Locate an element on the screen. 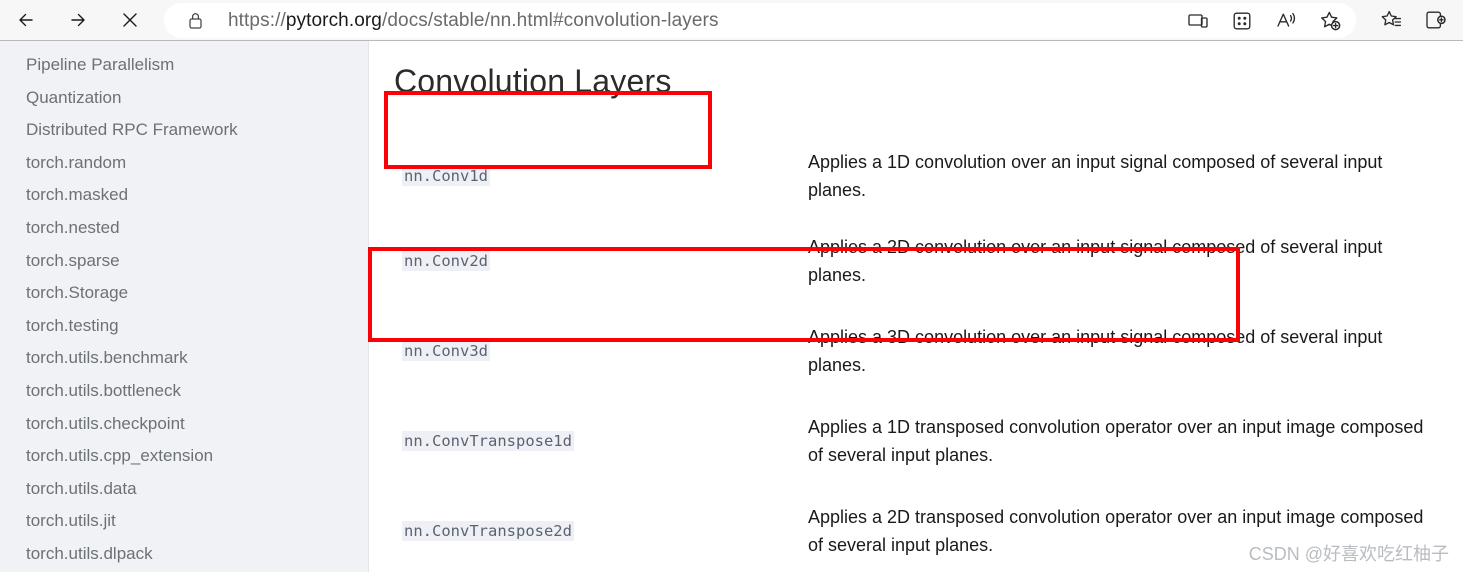 This screenshot has width=1463, height=572. sidebar-item-torch-utils-bottleneck: torch.utils.bottleneck is located at coordinates (184, 391).